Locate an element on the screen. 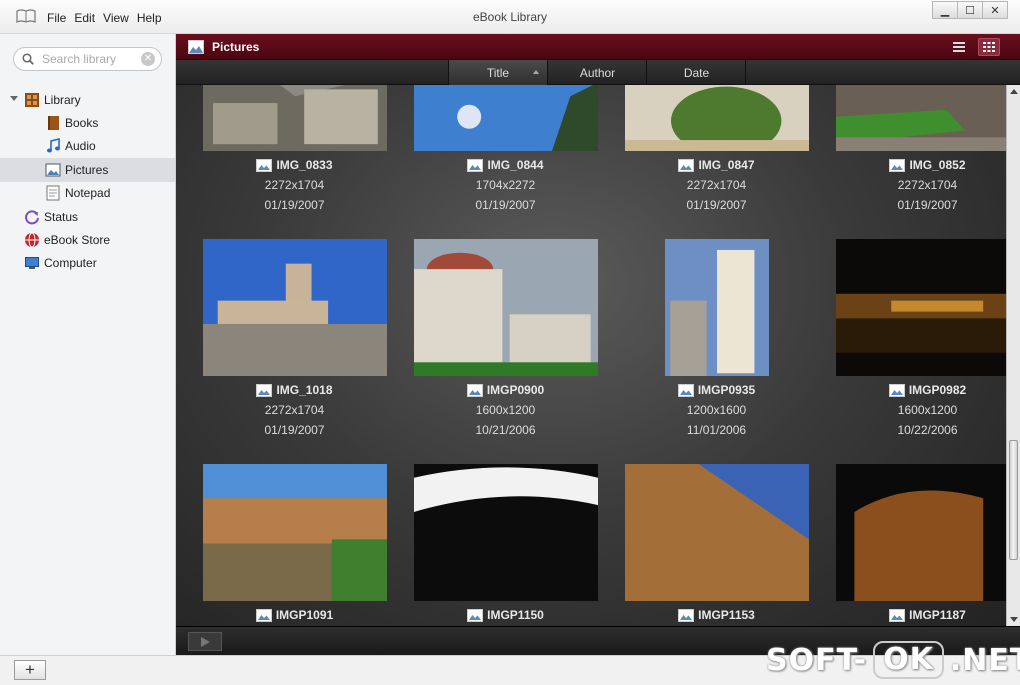 The width and height of the screenshot is (1020, 685). picture-name: IMG_0844 is located at coordinates (505, 165).